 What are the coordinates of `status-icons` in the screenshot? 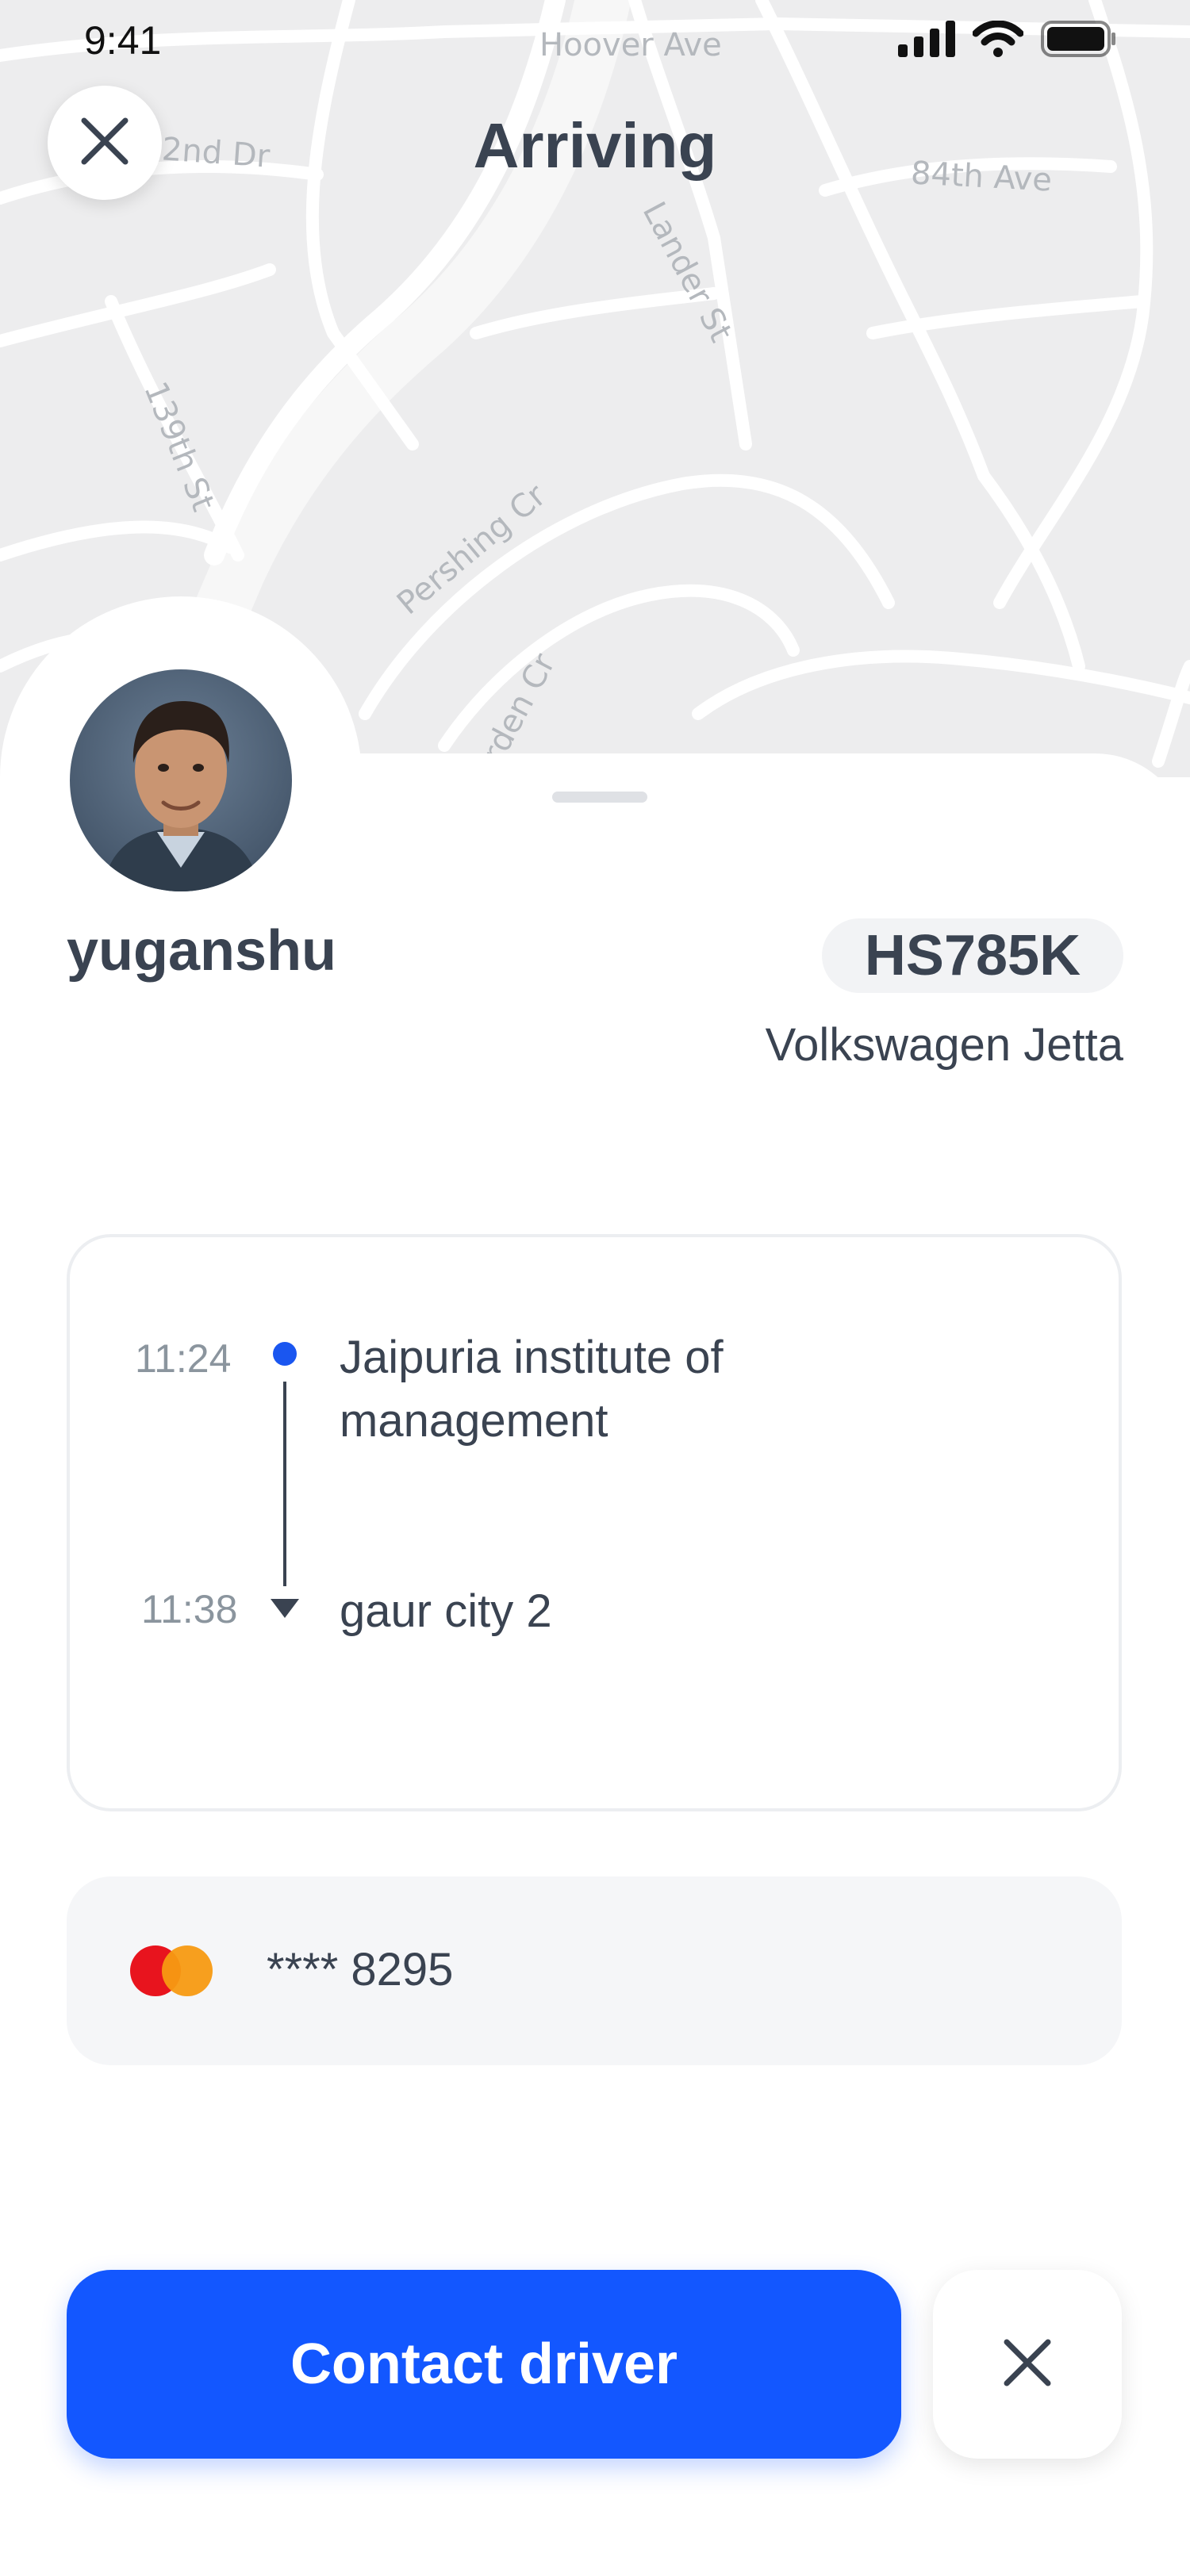 It's located at (1007, 41).